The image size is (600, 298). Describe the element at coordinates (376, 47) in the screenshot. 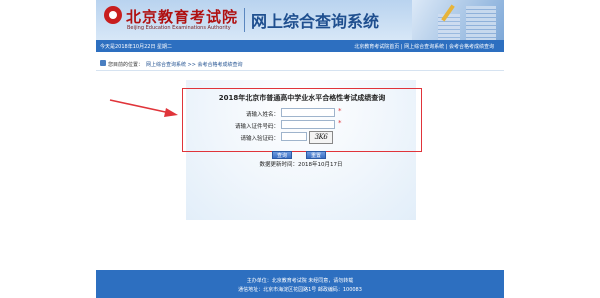

I see `nav-link-home: 北京教育考试院首页` at that location.